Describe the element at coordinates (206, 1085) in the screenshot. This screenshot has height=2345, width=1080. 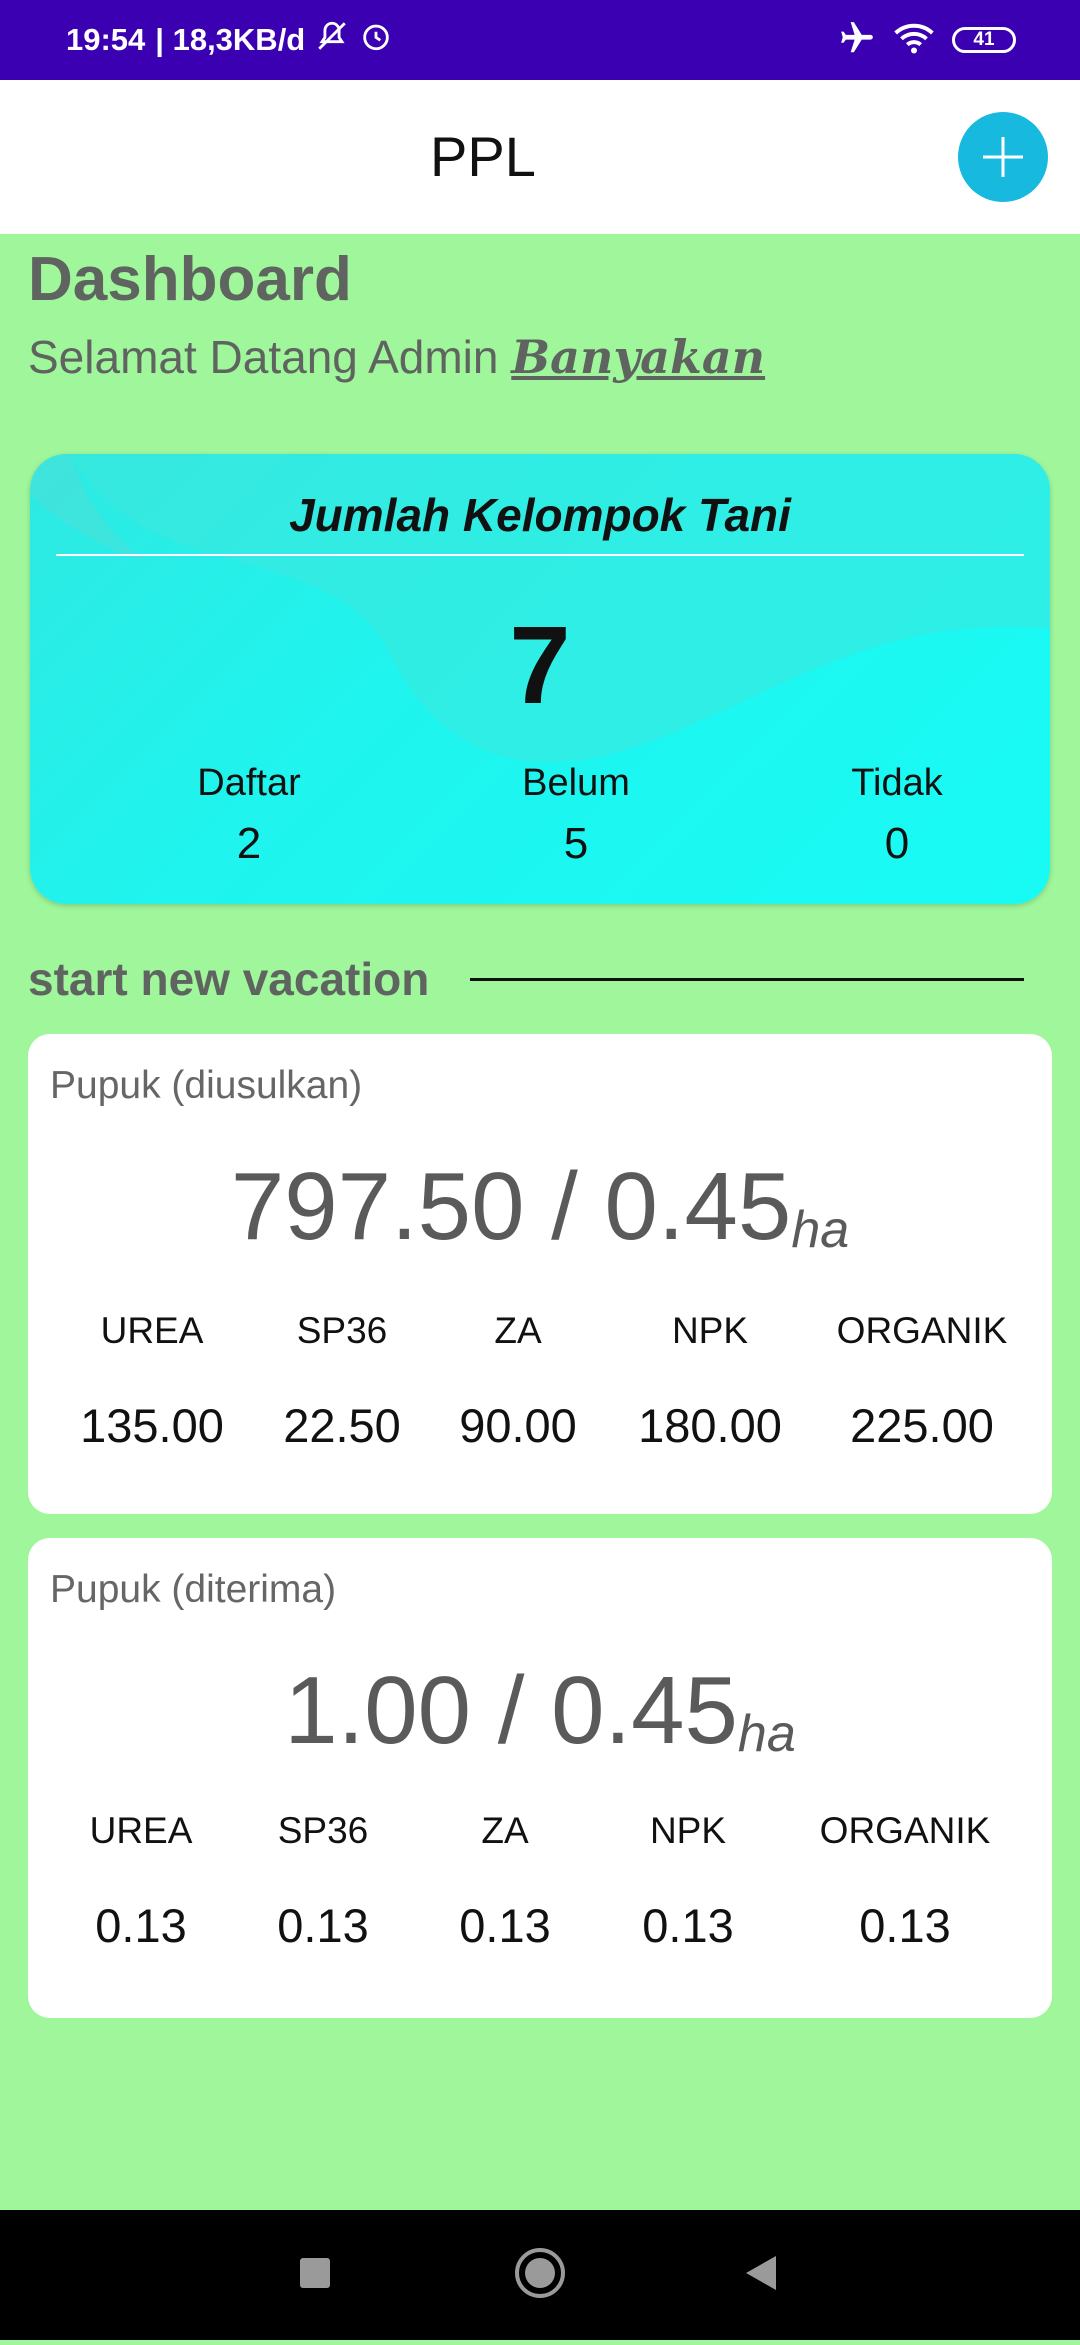
I see `card-label: Pupuk (diusulkan)` at that location.